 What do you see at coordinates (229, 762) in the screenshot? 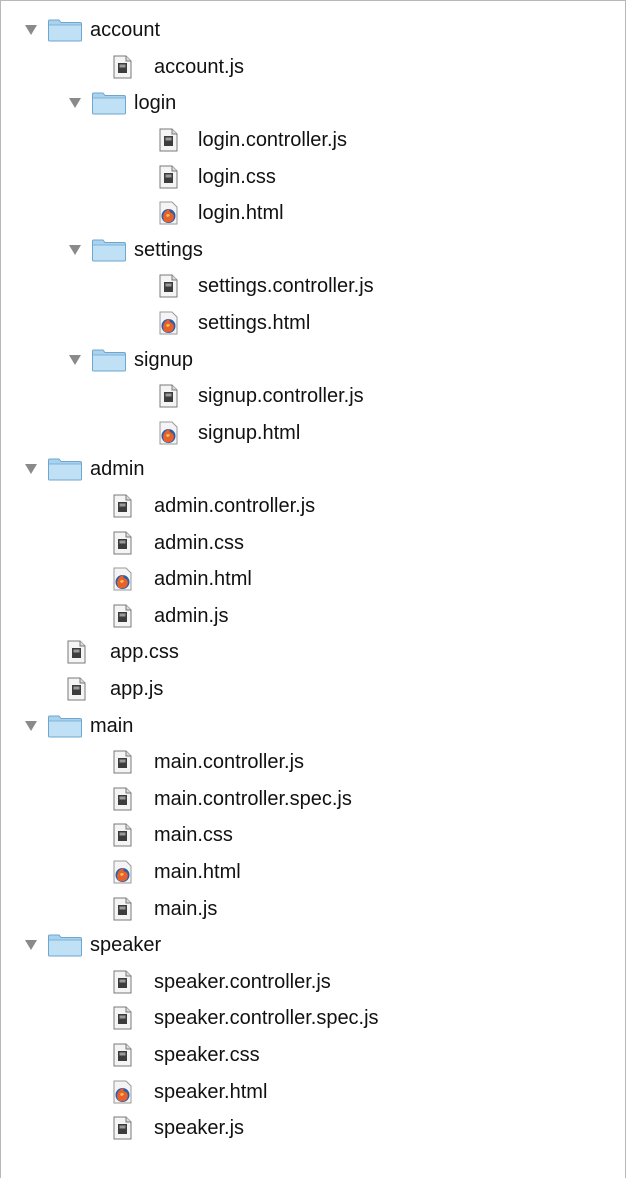
I see `file-label: main.controller.js` at bounding box center [229, 762].